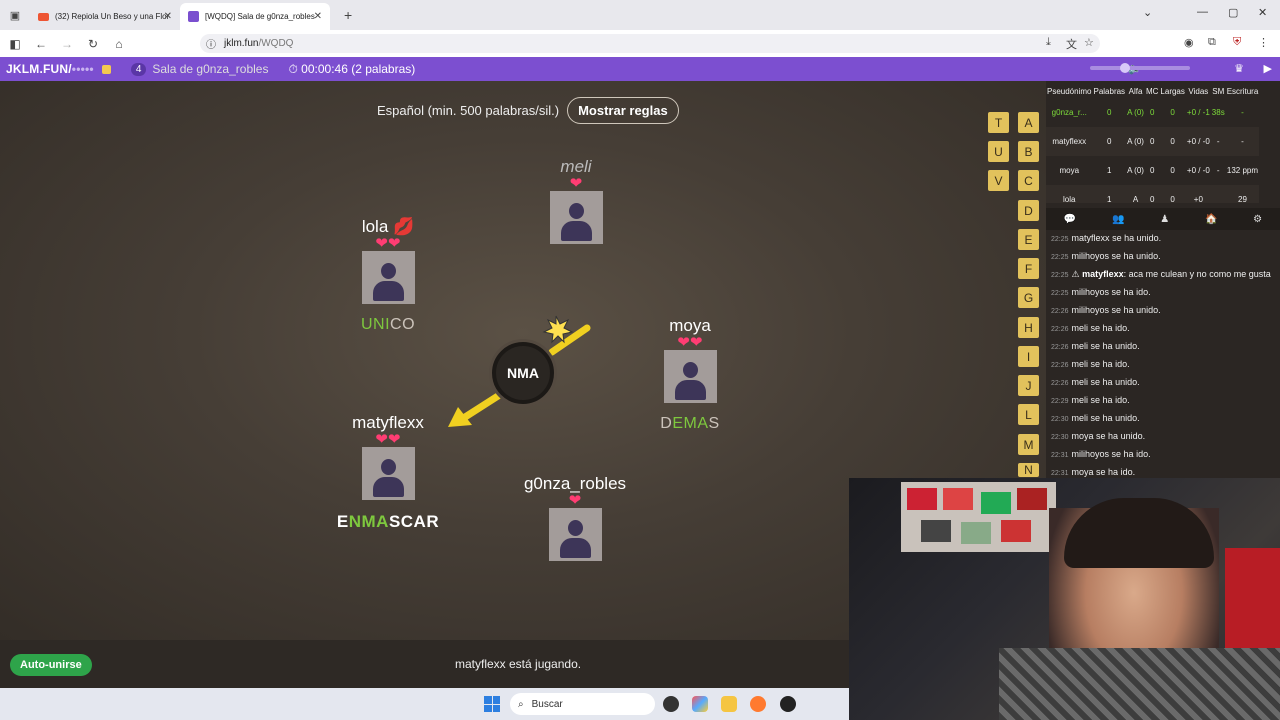 The width and height of the screenshot is (1280, 720). I want to click on chat-tab-icon: 💬, so click(1070, 219).